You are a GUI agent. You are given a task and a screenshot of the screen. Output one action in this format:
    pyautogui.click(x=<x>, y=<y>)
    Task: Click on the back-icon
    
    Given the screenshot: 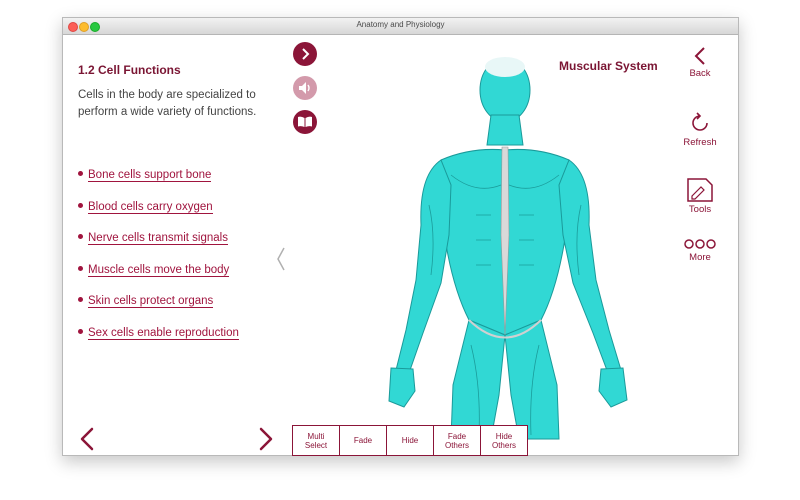 What is the action you would take?
    pyautogui.click(x=699, y=56)
    